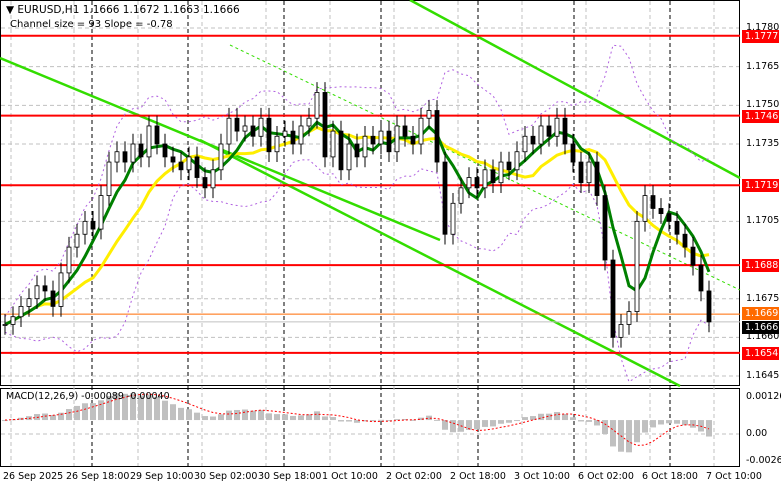  Describe the element at coordinates (763, 221) in the screenshot. I see `price-tick: 1.1705` at that location.